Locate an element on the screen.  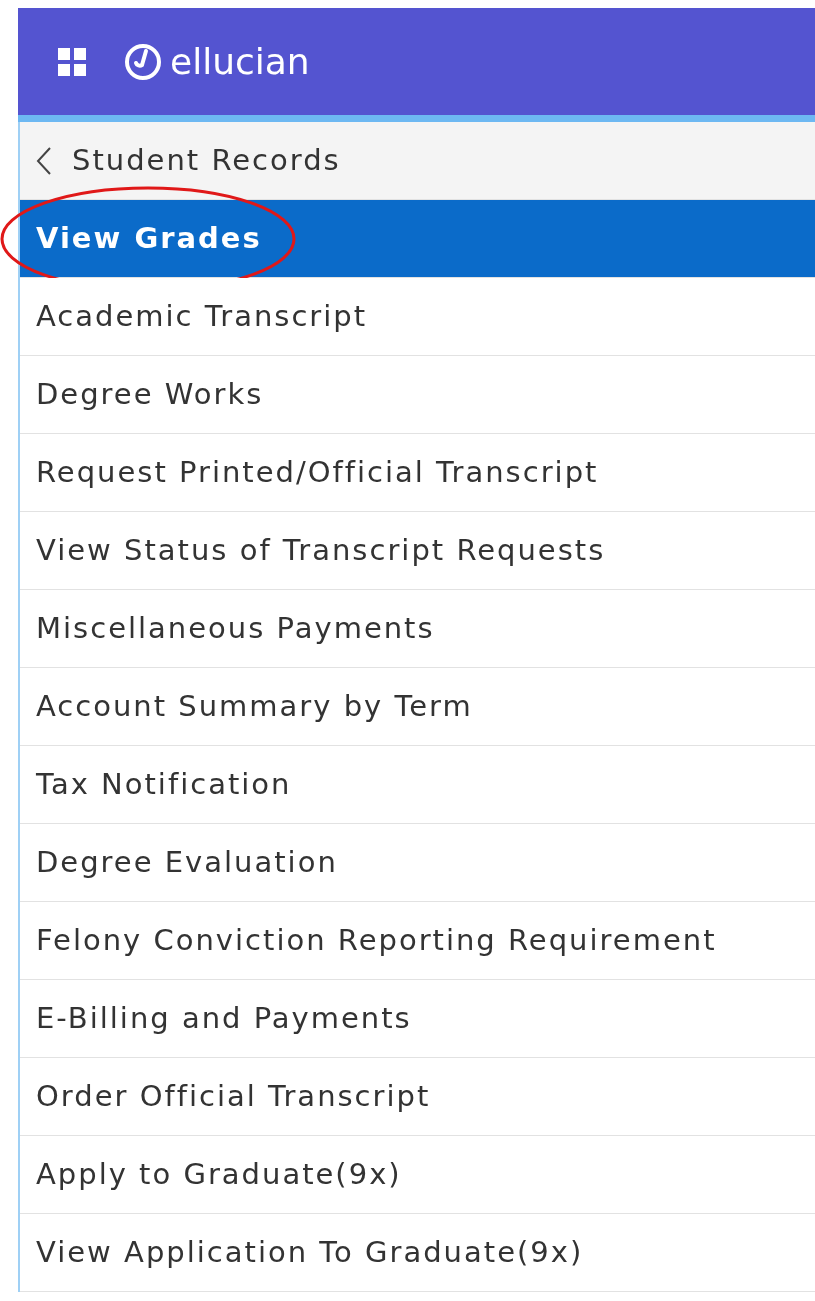
menu-item: E-Billing and Payments is located at coordinates (224, 1018).